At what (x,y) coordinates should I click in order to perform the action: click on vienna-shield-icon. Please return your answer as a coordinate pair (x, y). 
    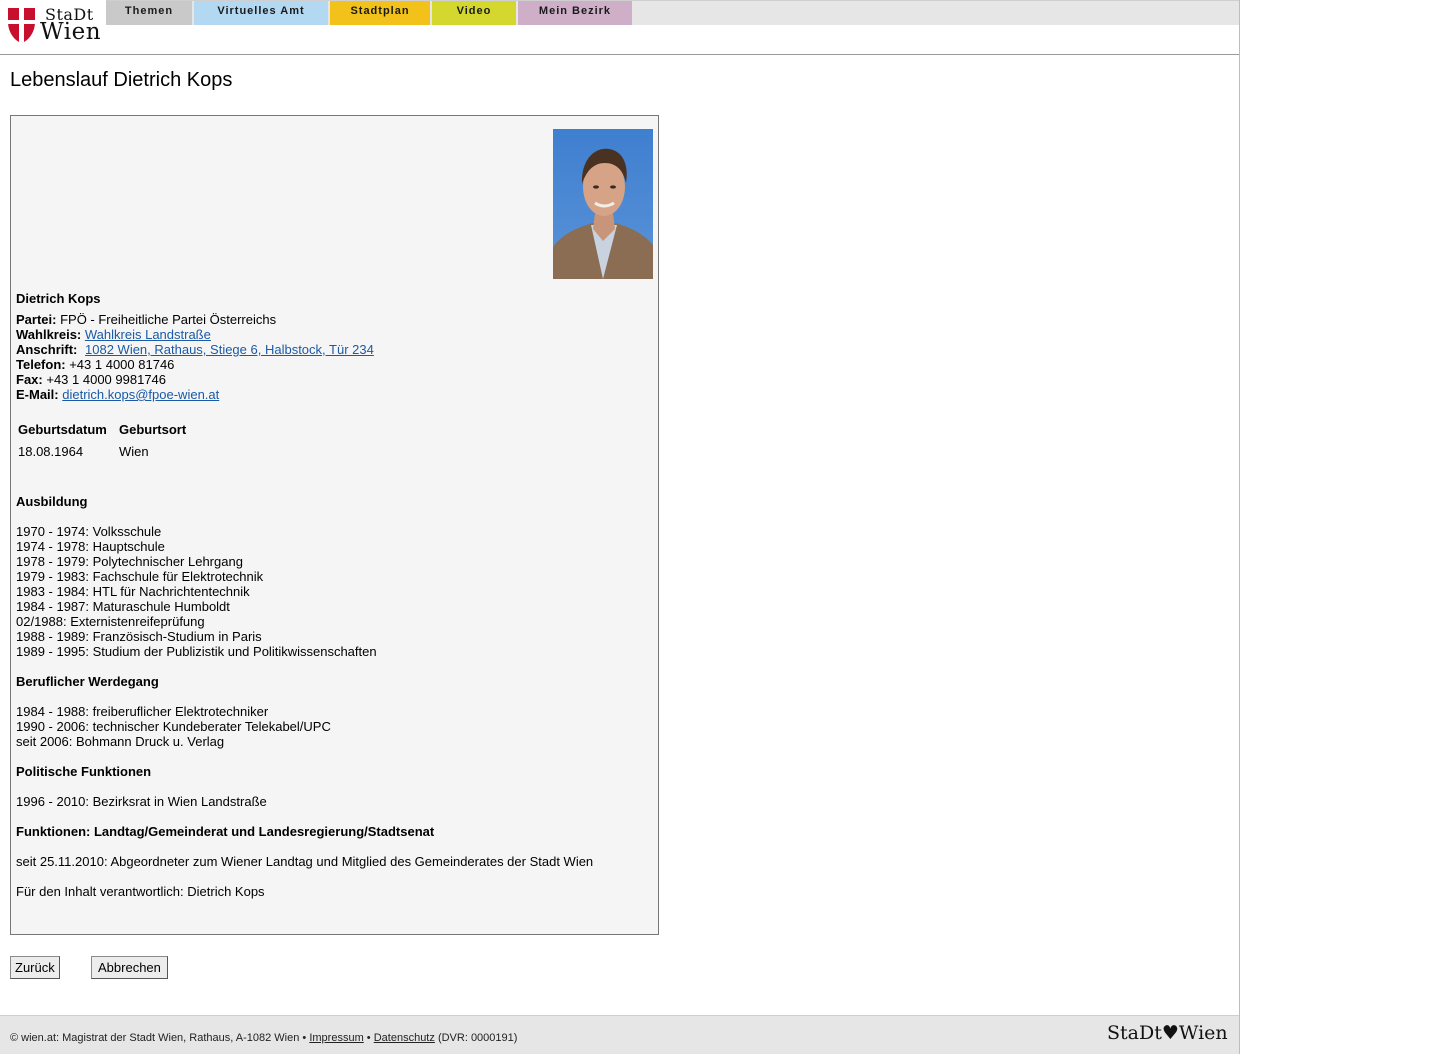
    Looking at the image, I should click on (21, 25).